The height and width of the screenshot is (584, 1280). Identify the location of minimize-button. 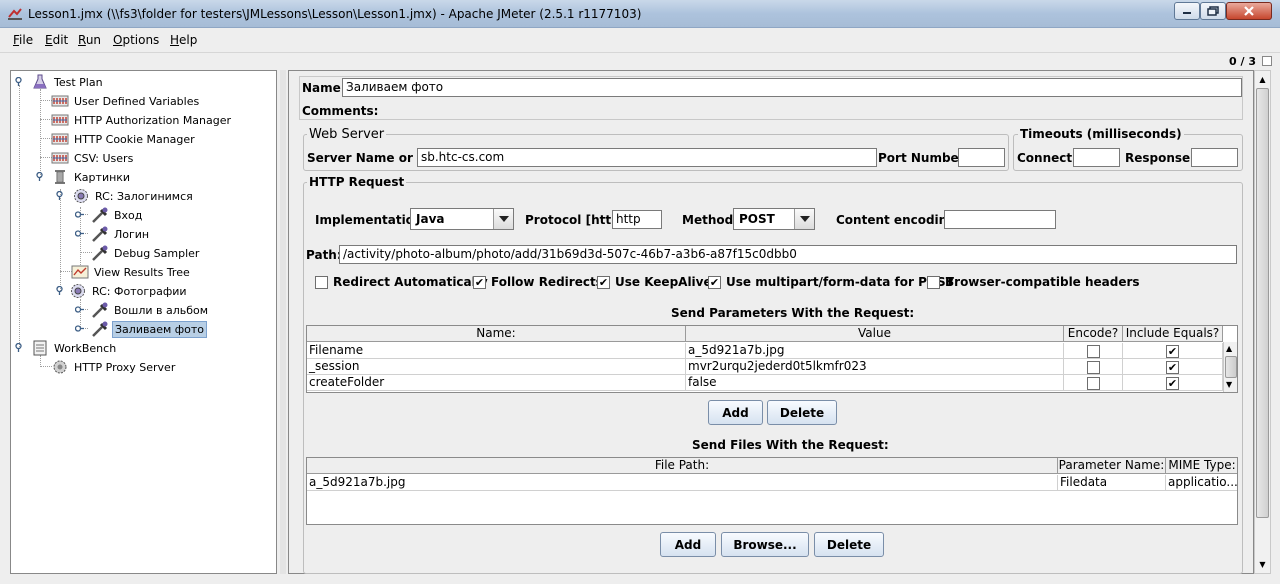
(1187, 11).